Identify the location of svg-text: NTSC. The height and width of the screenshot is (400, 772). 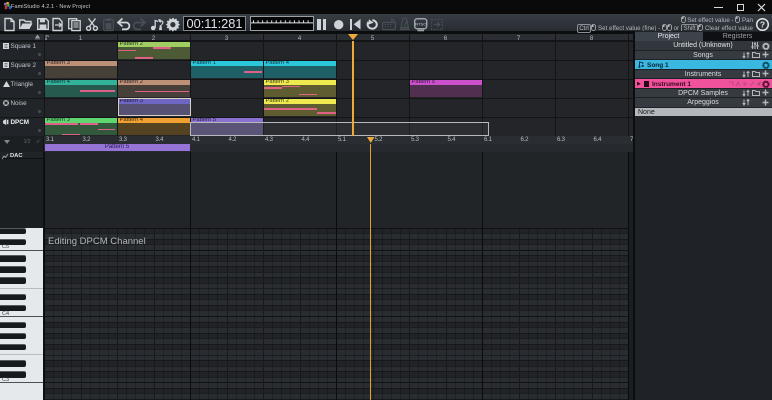
(420, 23).